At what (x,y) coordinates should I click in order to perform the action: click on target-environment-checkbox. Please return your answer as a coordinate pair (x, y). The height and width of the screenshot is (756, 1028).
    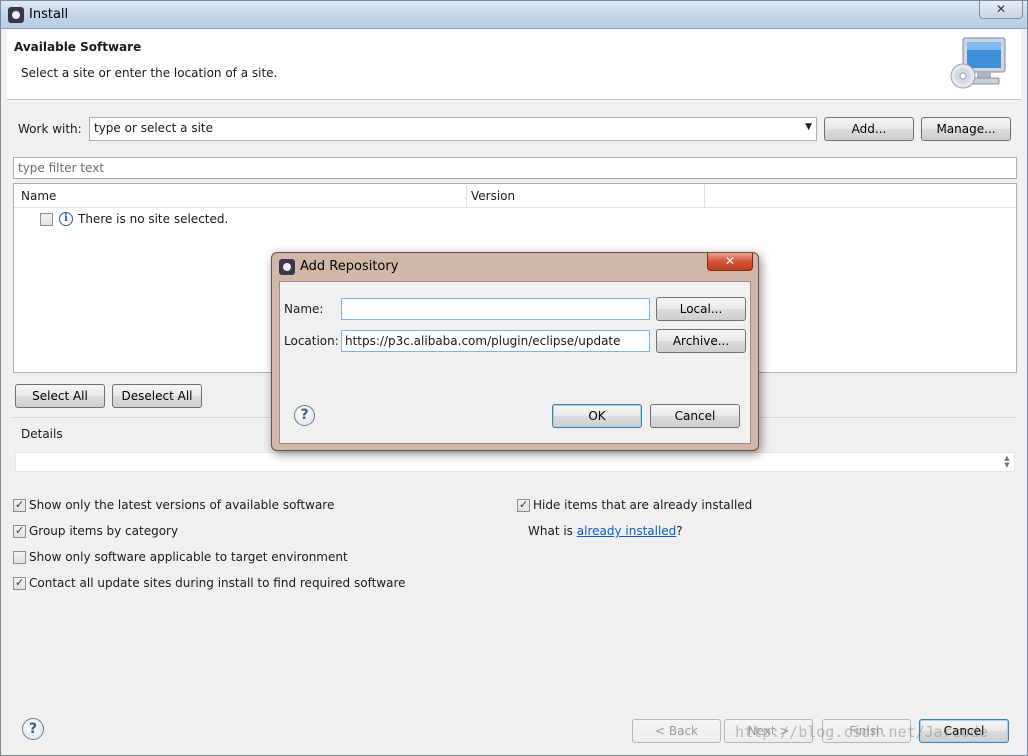
    Looking at the image, I should click on (19, 557).